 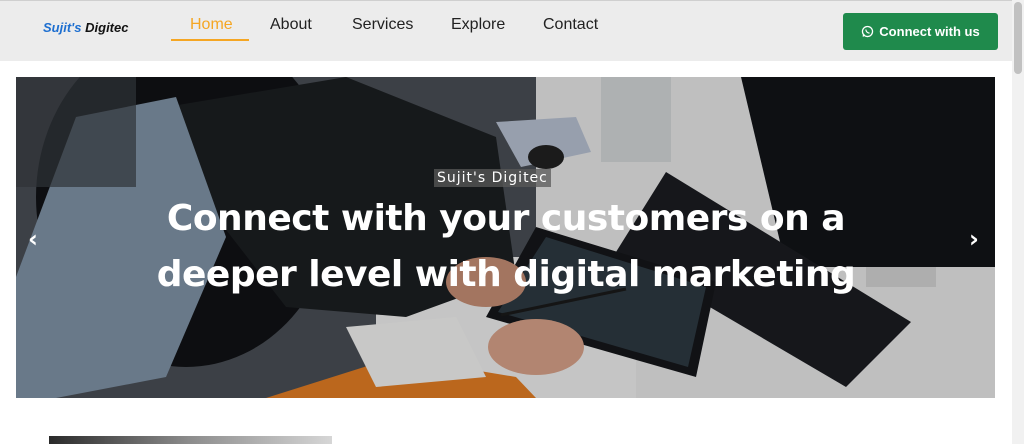 I want to click on section-image-preview, so click(x=190, y=440).